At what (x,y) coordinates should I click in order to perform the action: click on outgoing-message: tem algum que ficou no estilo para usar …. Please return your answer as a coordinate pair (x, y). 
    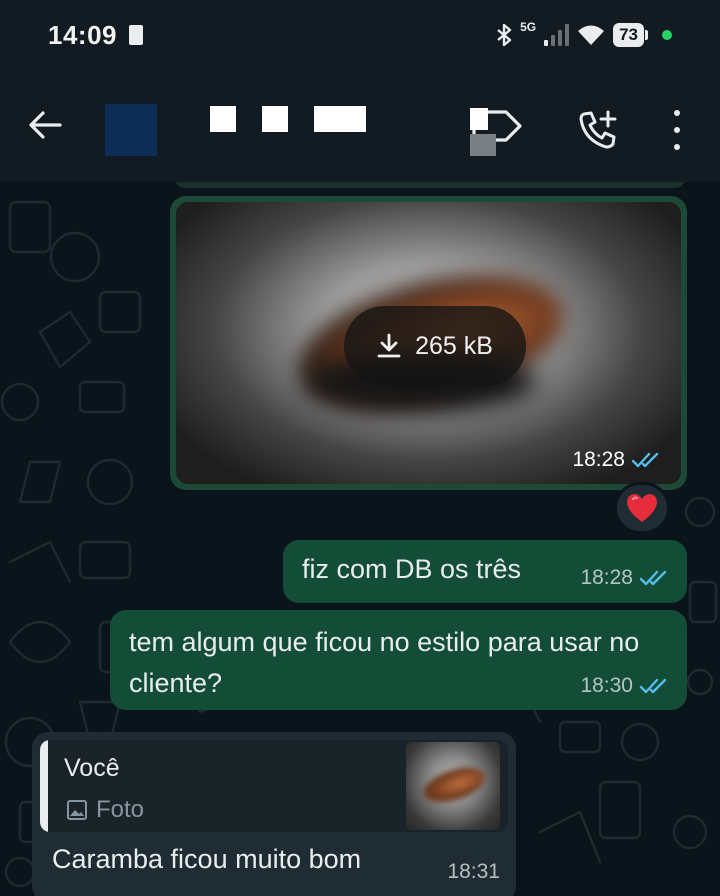
    Looking at the image, I should click on (398, 660).